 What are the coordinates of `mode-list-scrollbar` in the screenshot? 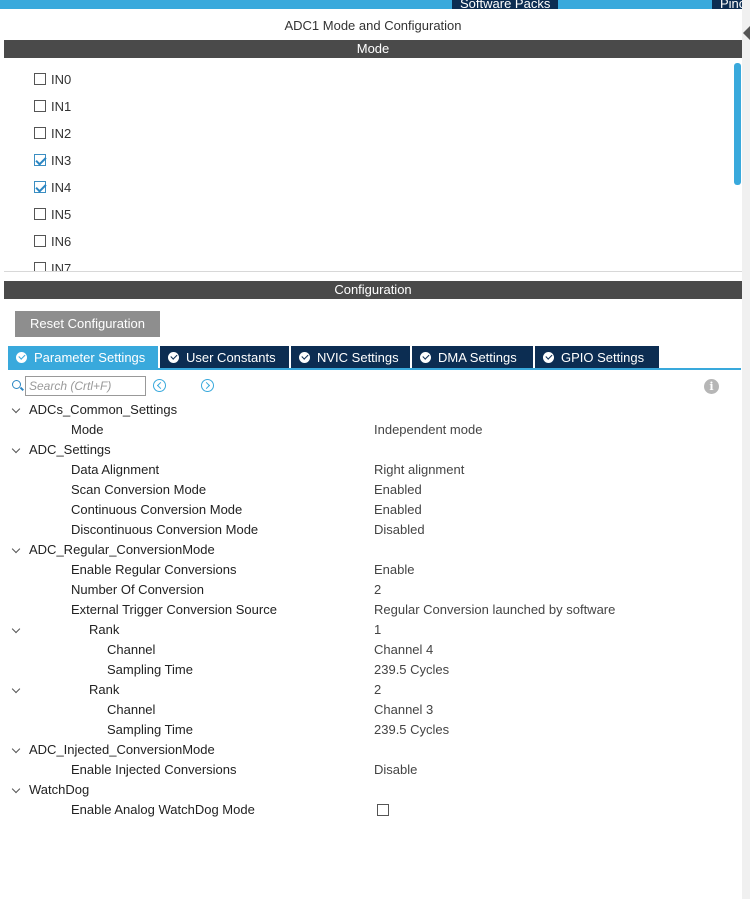 It's located at (737, 124).